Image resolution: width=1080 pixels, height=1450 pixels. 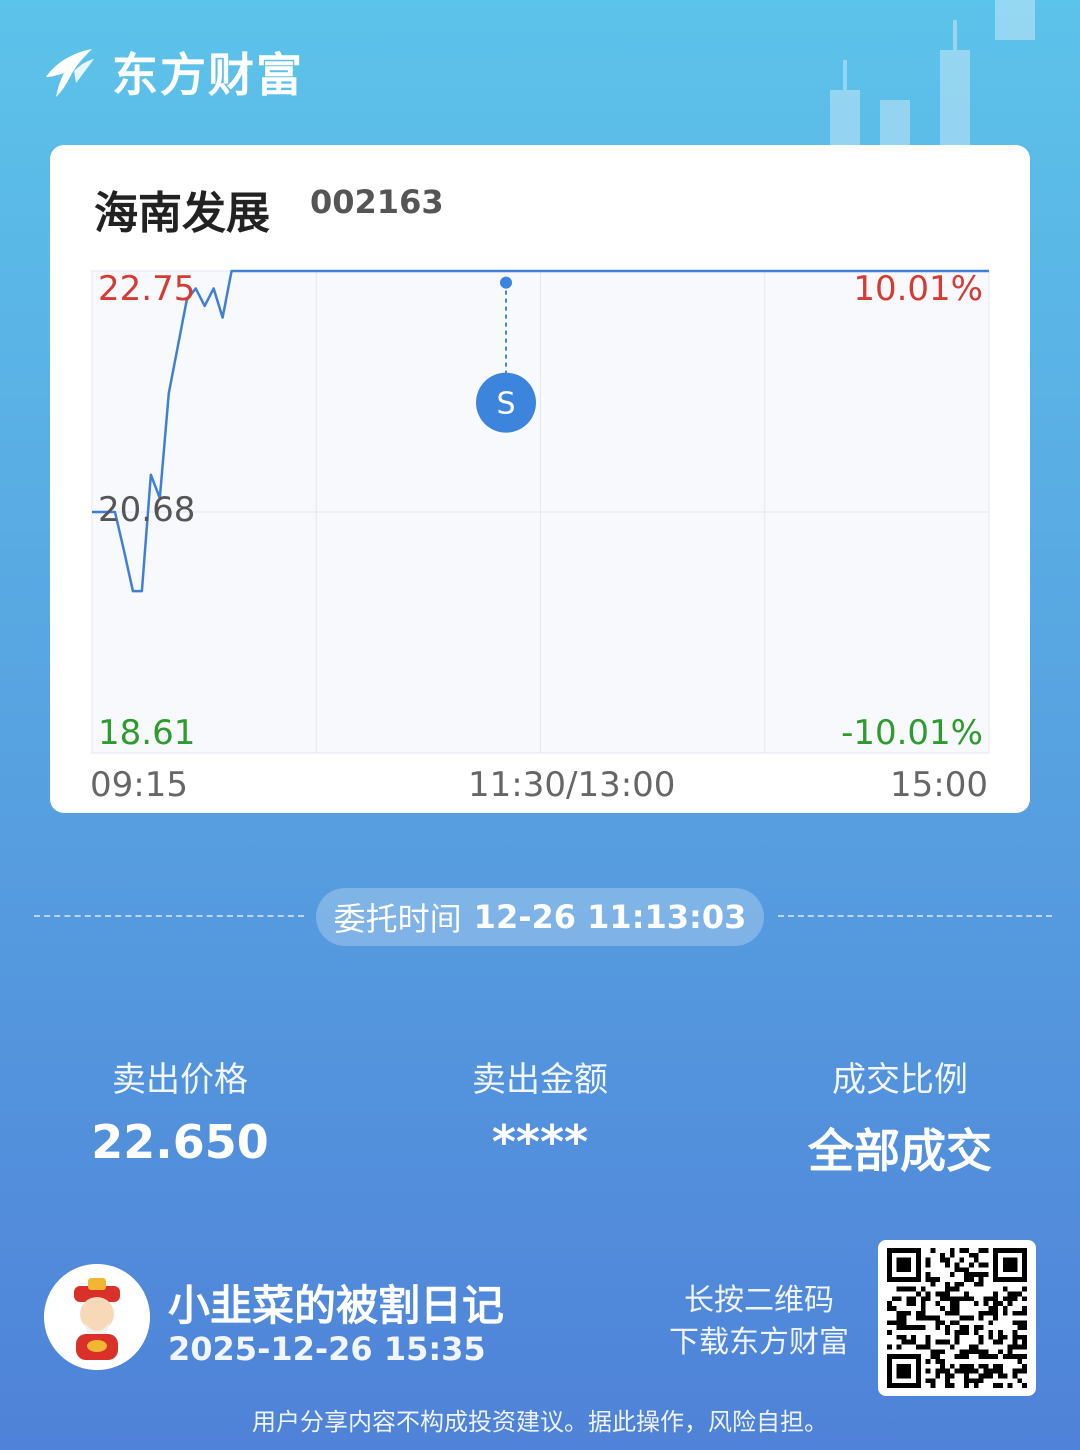 I want to click on stat-fill-ratio: 成交比例 全部成交, so click(x=900, y=1116).